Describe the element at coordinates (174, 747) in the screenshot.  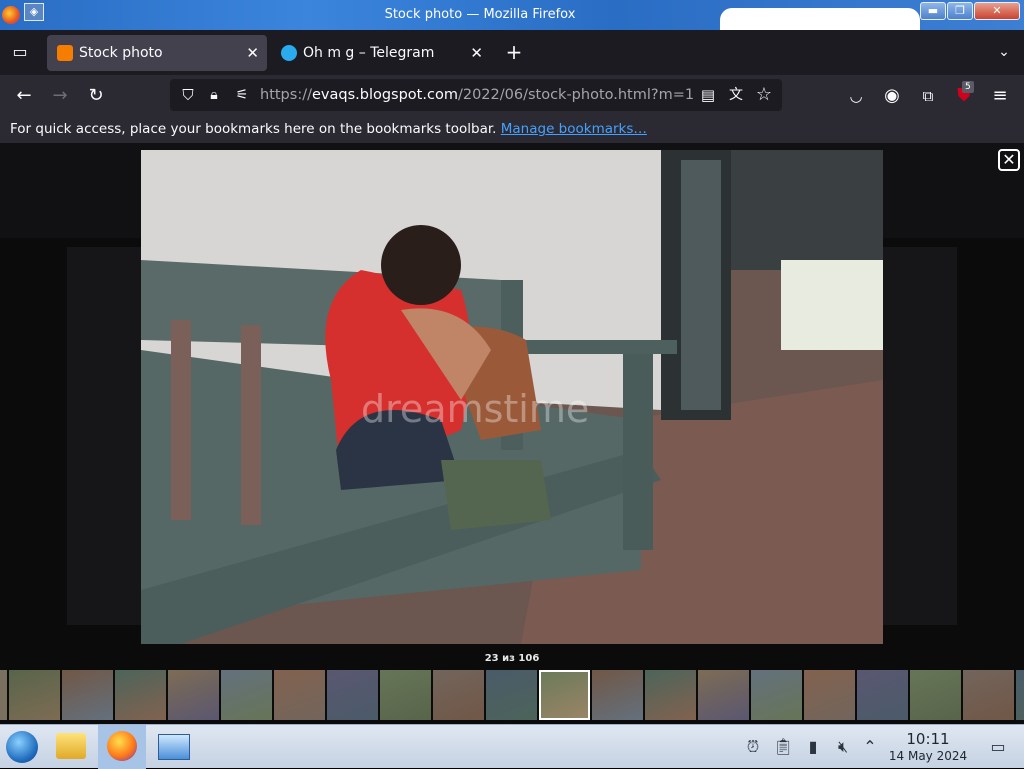
I see `control-panel-icon` at that location.